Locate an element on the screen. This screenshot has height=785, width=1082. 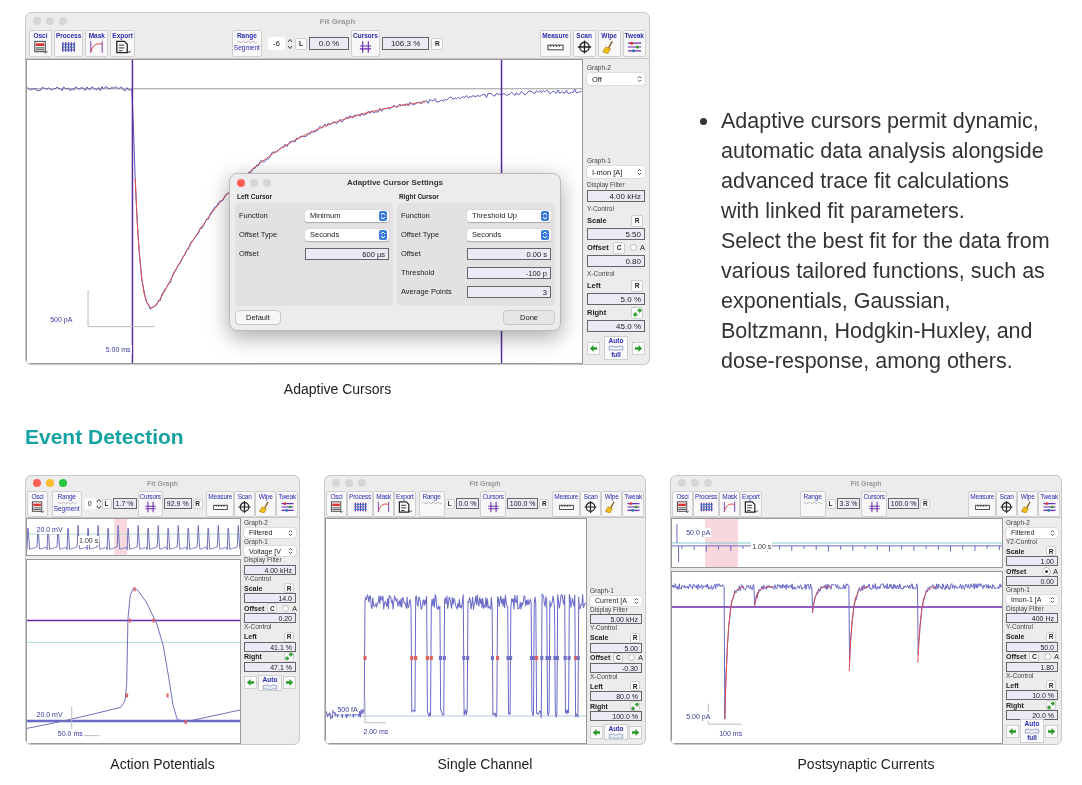
description-text: Adaptive cursors permit dynamic, automatic data analysis alongside advanced trace fit calculations with linked fit parameters. is located at coordinates (883, 166).